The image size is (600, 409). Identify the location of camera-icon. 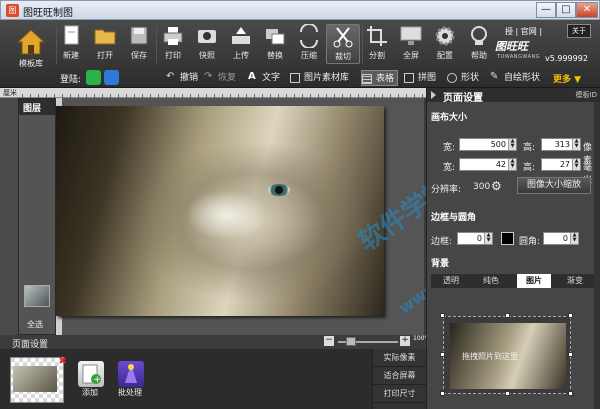
(207, 36).